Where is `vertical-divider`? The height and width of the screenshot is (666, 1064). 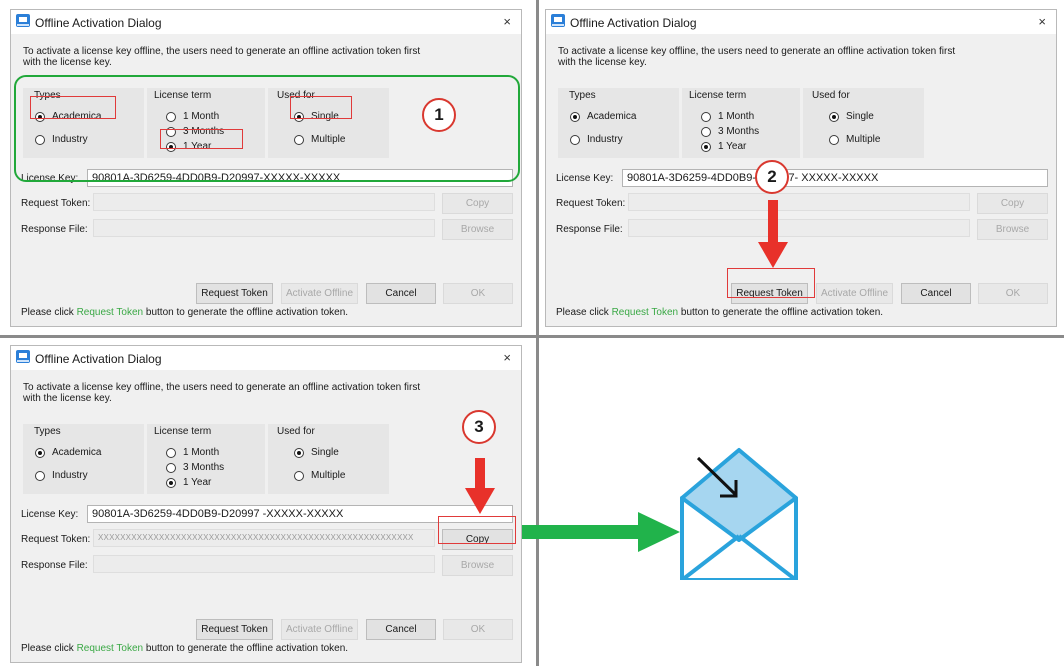
vertical-divider is located at coordinates (537, 333).